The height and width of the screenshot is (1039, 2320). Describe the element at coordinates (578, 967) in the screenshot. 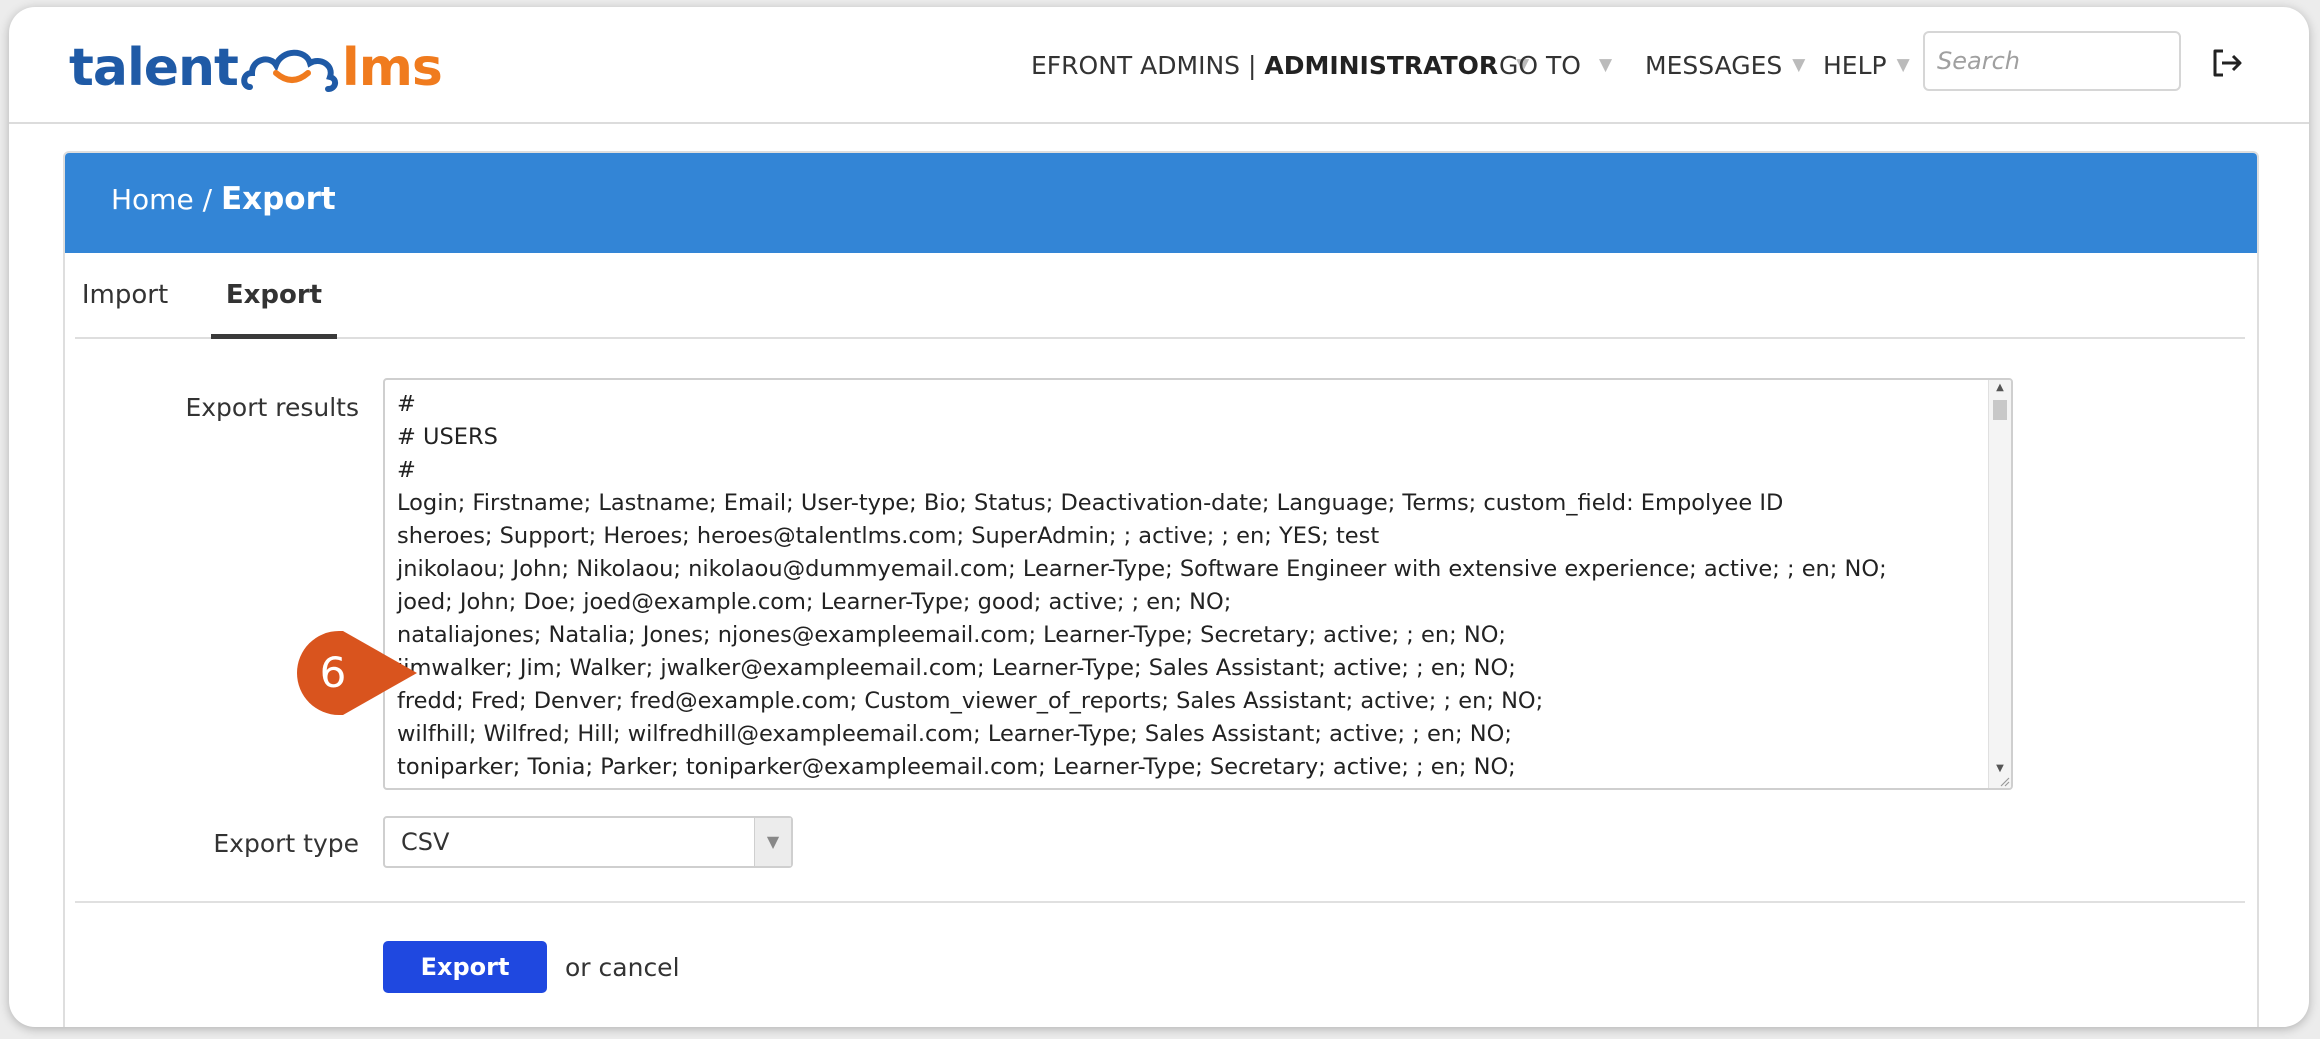

I see `or-text: or` at that location.